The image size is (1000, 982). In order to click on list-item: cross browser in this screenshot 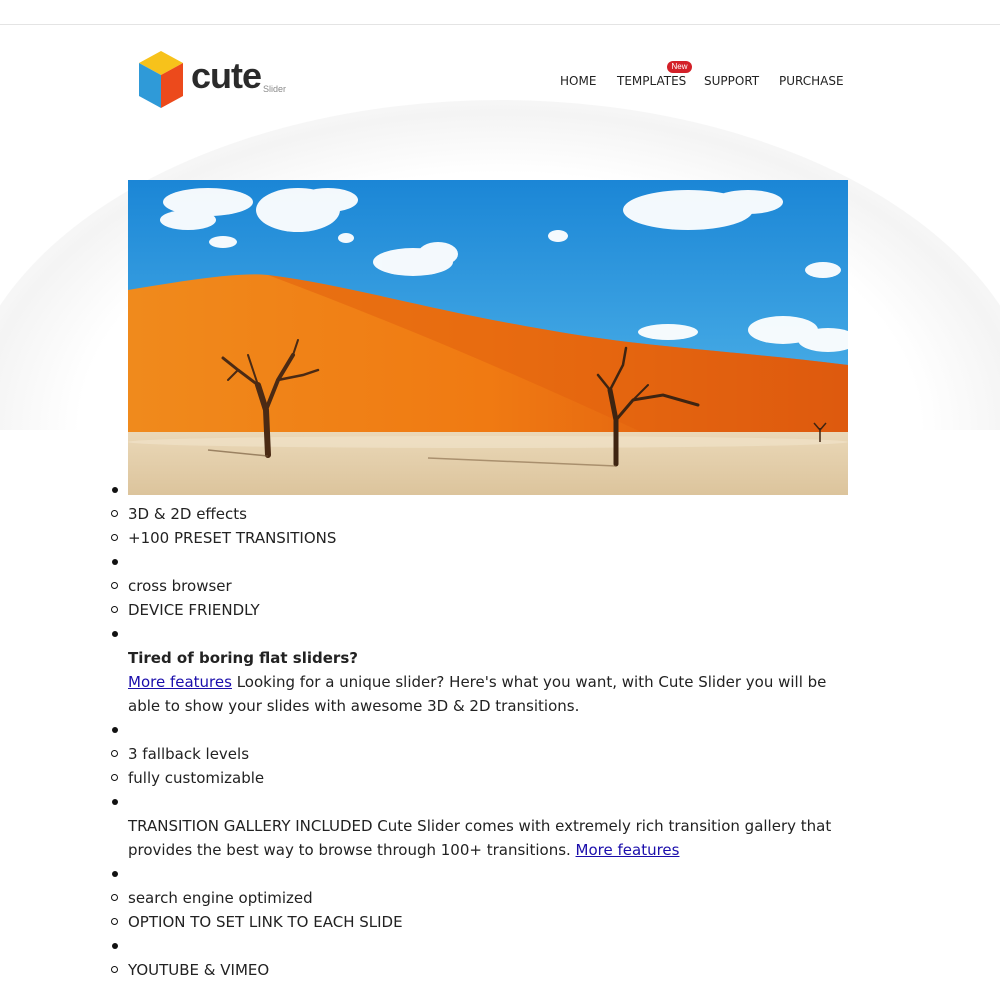, I will do `click(479, 586)`.